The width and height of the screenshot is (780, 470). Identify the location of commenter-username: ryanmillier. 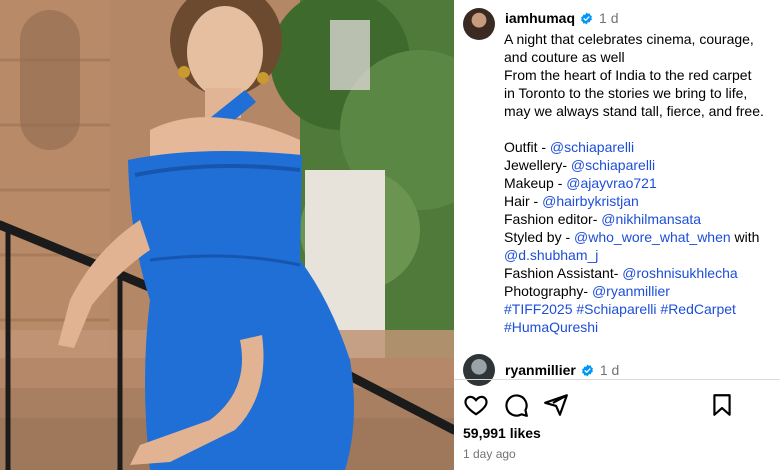
(540, 370).